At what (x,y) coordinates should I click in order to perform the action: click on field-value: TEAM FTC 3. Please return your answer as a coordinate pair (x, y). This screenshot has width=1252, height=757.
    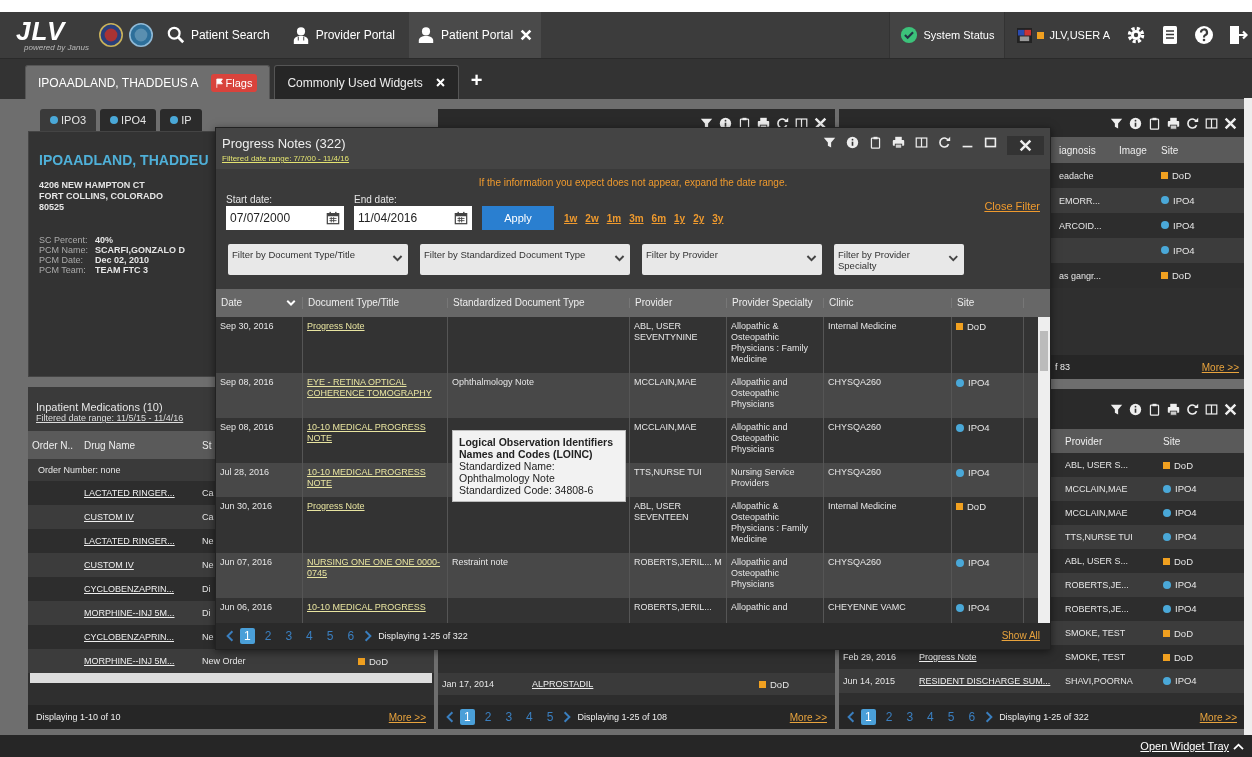
    Looking at the image, I should click on (121, 270).